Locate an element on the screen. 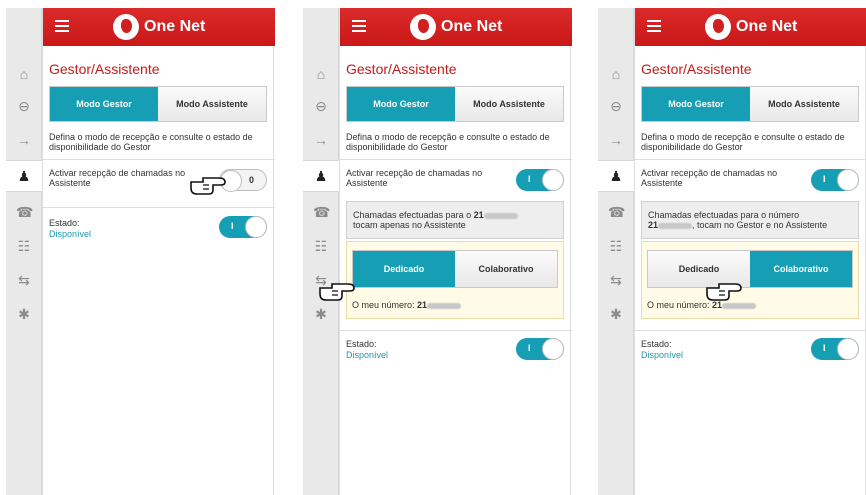 This screenshot has width=866, height=495. reception-mode-tabs: Dedicado Colaborativo is located at coordinates (455, 269).